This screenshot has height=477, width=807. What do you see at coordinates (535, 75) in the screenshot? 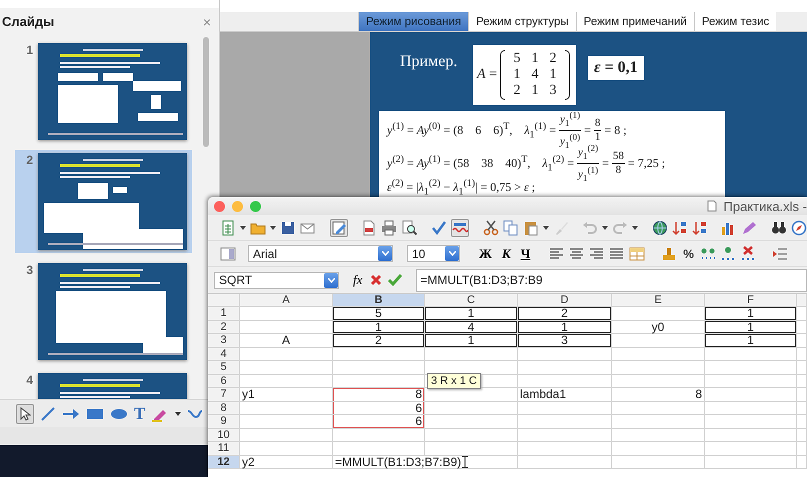
I see `matrix-entry: 4` at bounding box center [535, 75].